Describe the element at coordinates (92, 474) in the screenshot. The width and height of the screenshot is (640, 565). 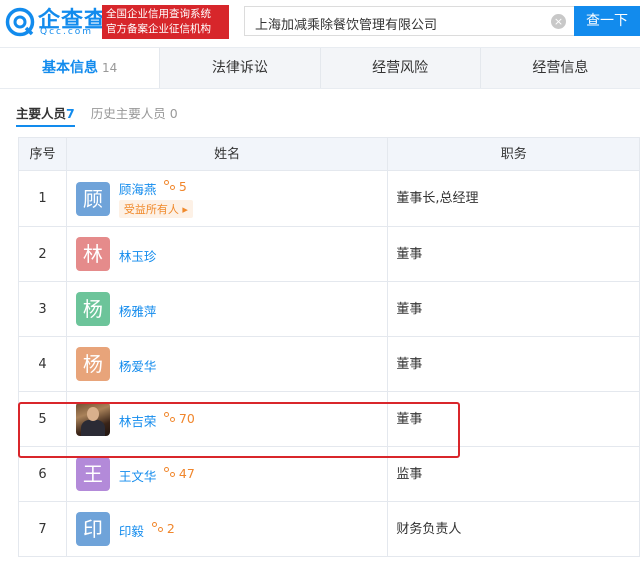
I see `avatar: 王` at that location.